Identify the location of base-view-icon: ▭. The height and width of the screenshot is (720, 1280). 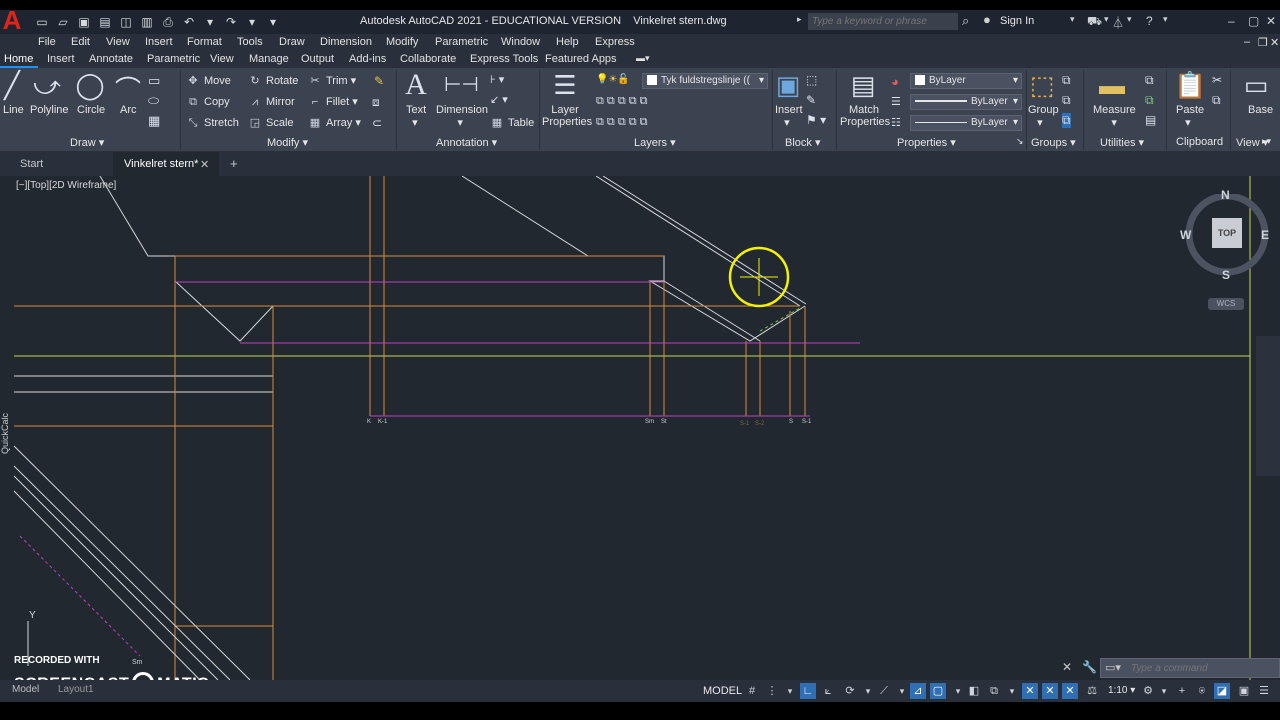
(1256, 85).